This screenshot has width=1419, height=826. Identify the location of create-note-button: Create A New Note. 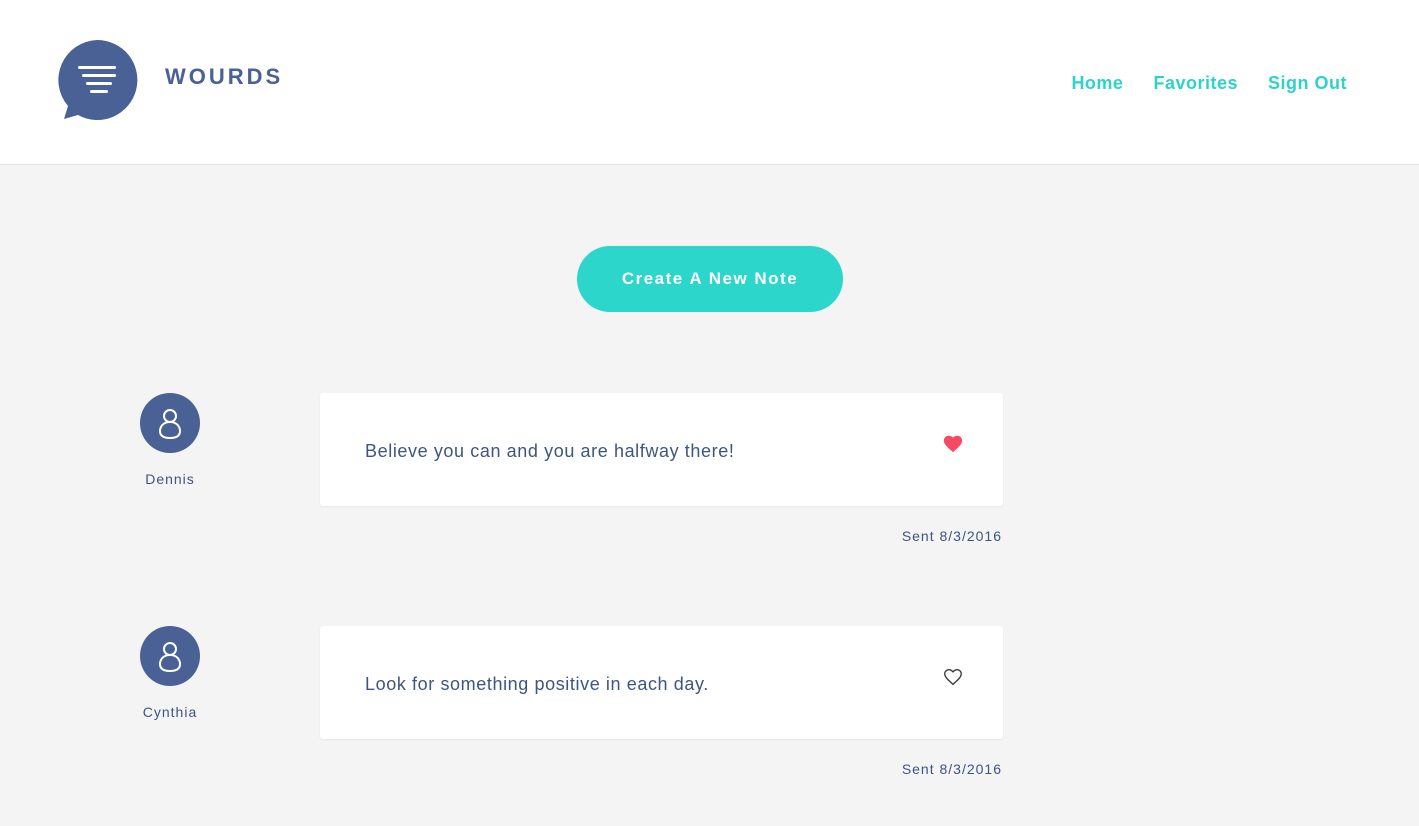
(710, 279).